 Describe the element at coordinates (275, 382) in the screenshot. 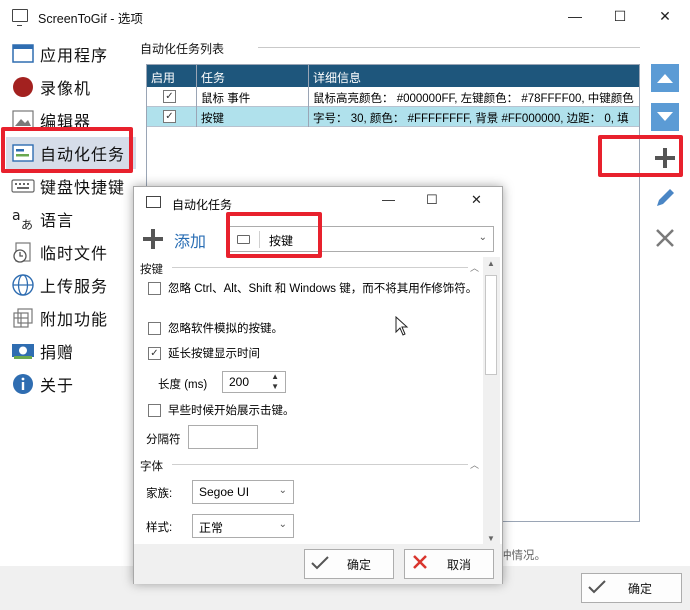

I see `stepper-arrows-icon: ▲ ▼` at that location.